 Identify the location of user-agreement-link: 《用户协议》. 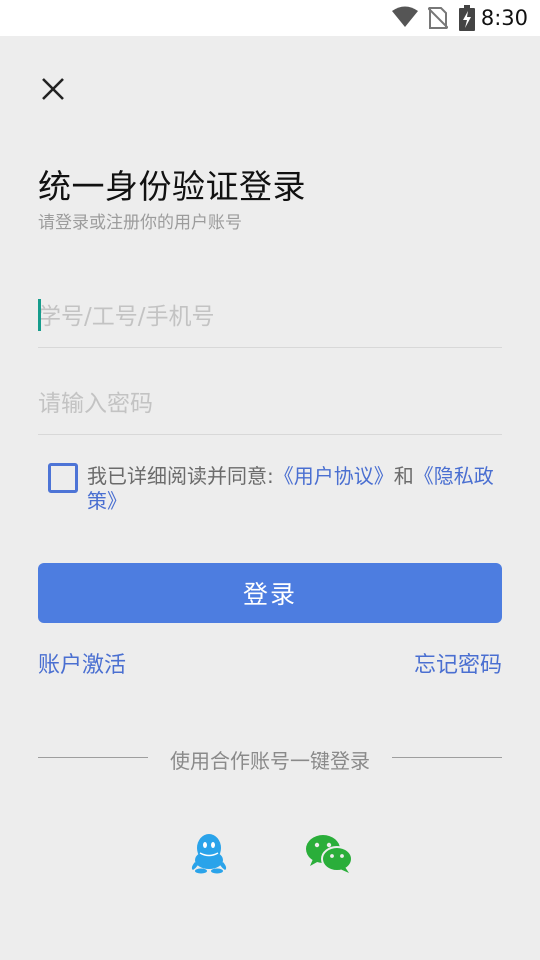
(334, 476).